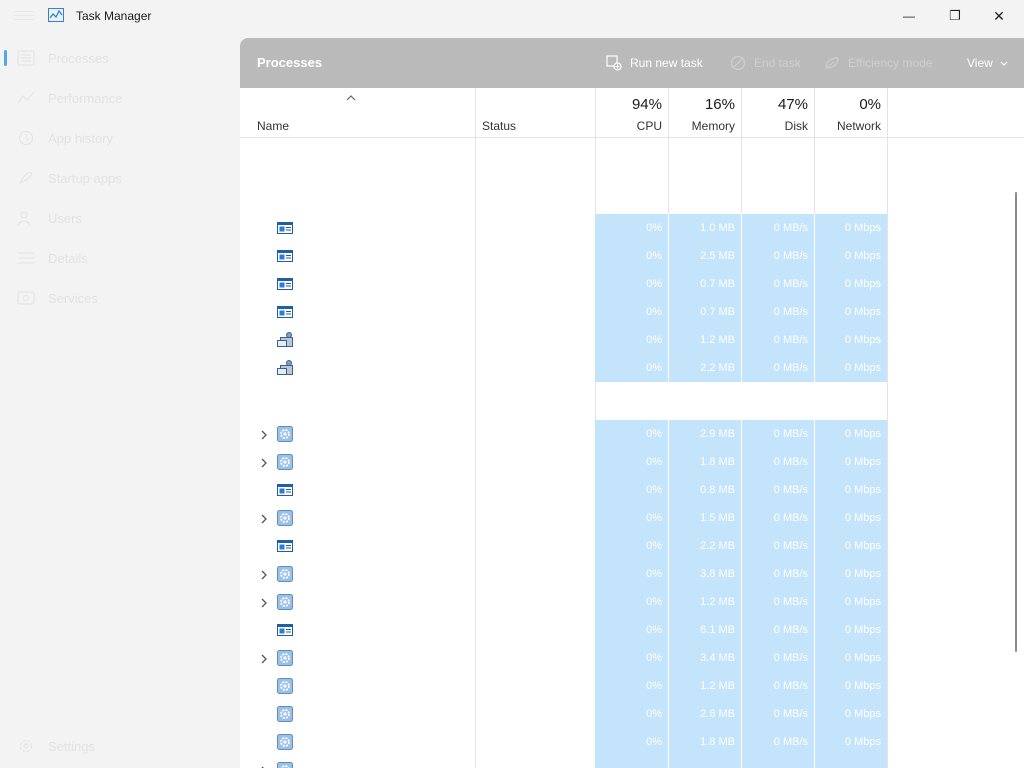 This screenshot has width=1024, height=768. I want to click on memory-cell: 2.2 MB, so click(717, 546).